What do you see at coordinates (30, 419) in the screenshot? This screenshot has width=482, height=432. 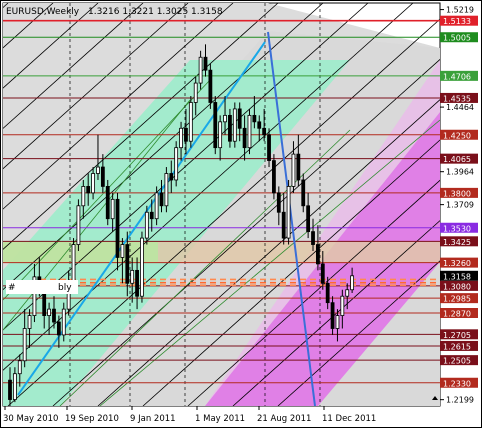 I see `x-tick-label-0: 30 May 2010` at bounding box center [30, 419].